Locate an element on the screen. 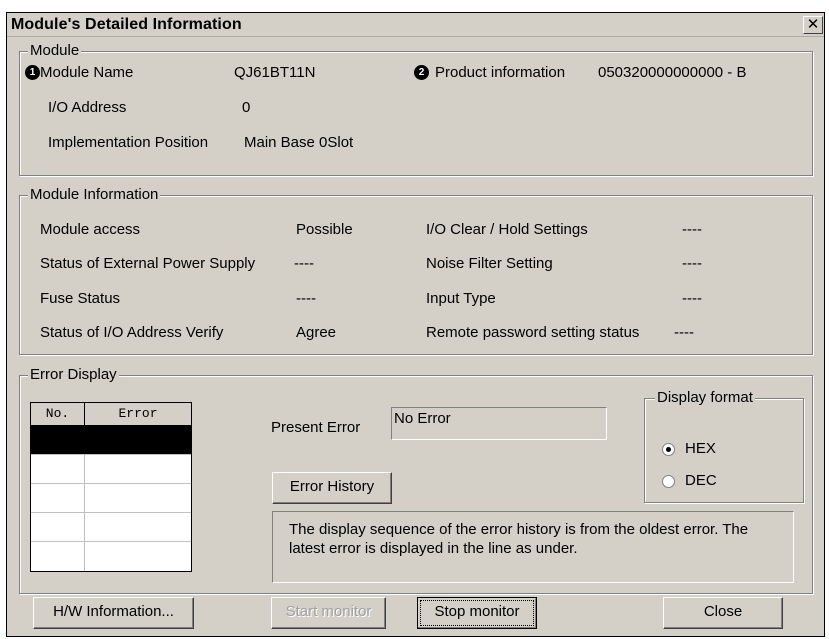 Image resolution: width=829 pixels, height=639 pixels. close-icon: ✕ is located at coordinates (813, 25).